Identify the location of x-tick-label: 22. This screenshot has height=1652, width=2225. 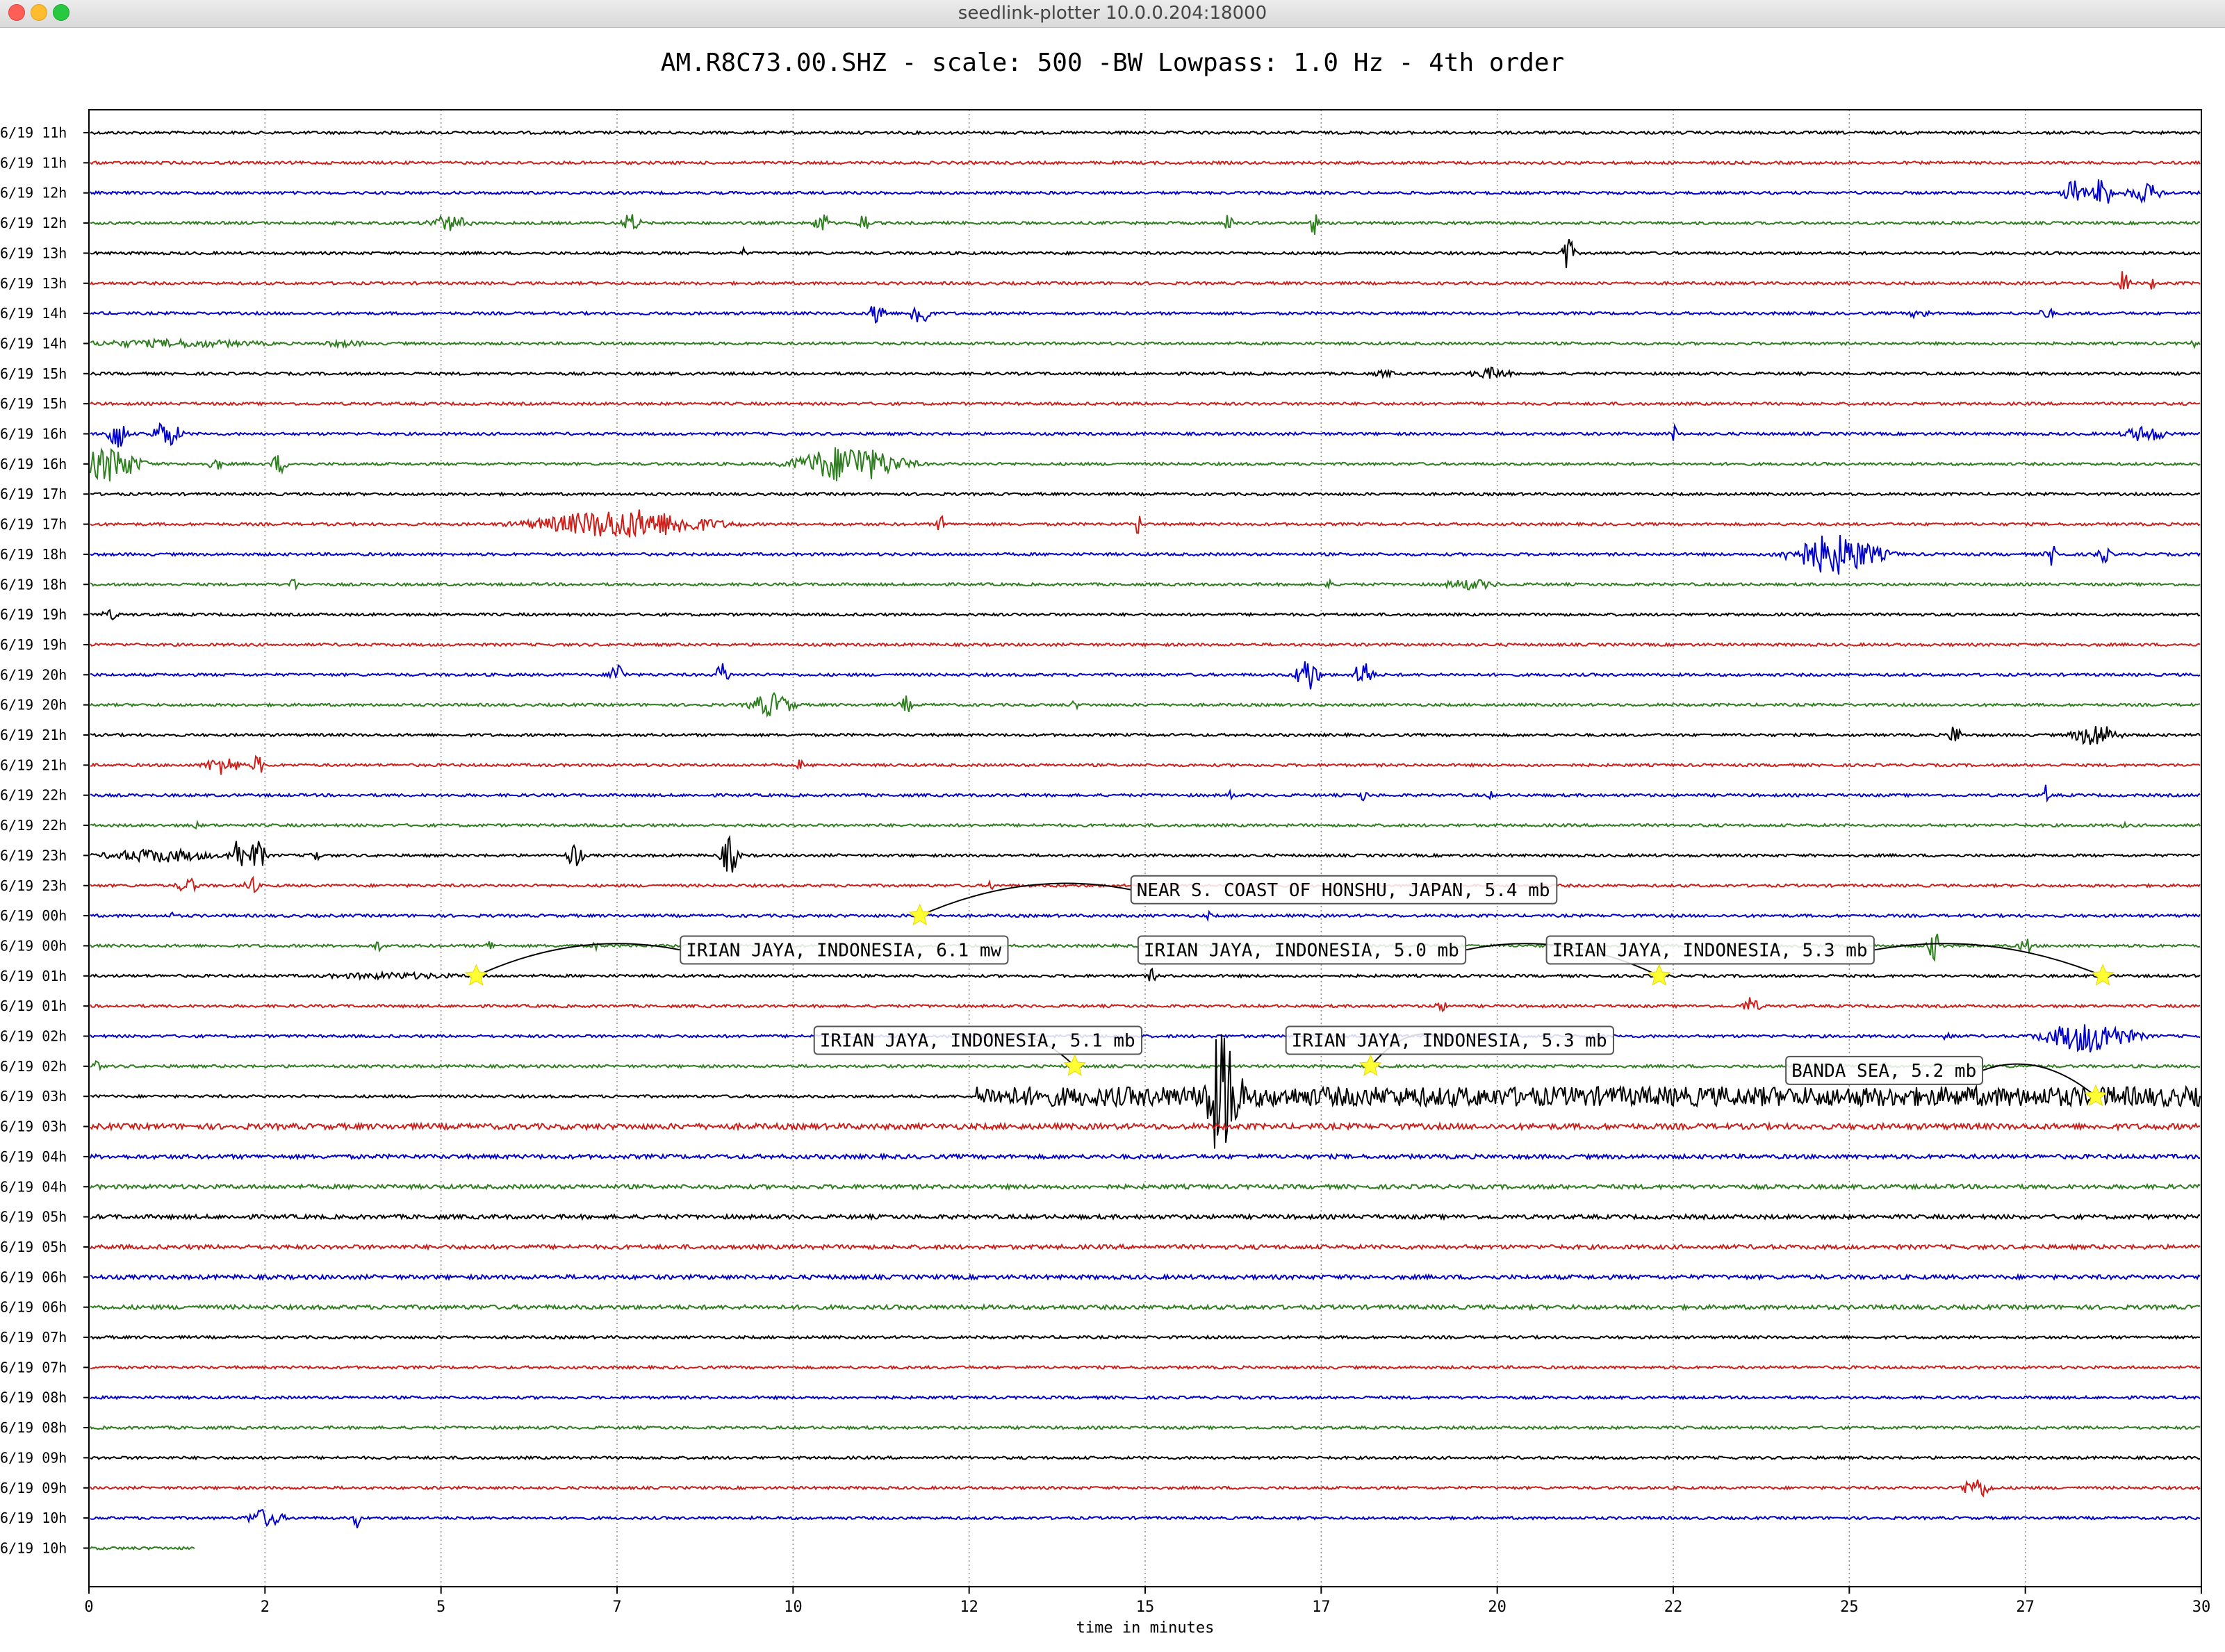
(1673, 1607).